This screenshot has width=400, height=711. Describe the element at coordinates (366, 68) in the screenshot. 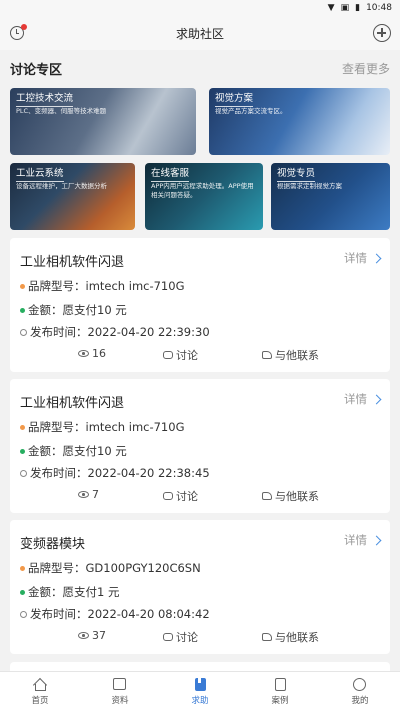

I see `view-more-link: 查看更多` at that location.